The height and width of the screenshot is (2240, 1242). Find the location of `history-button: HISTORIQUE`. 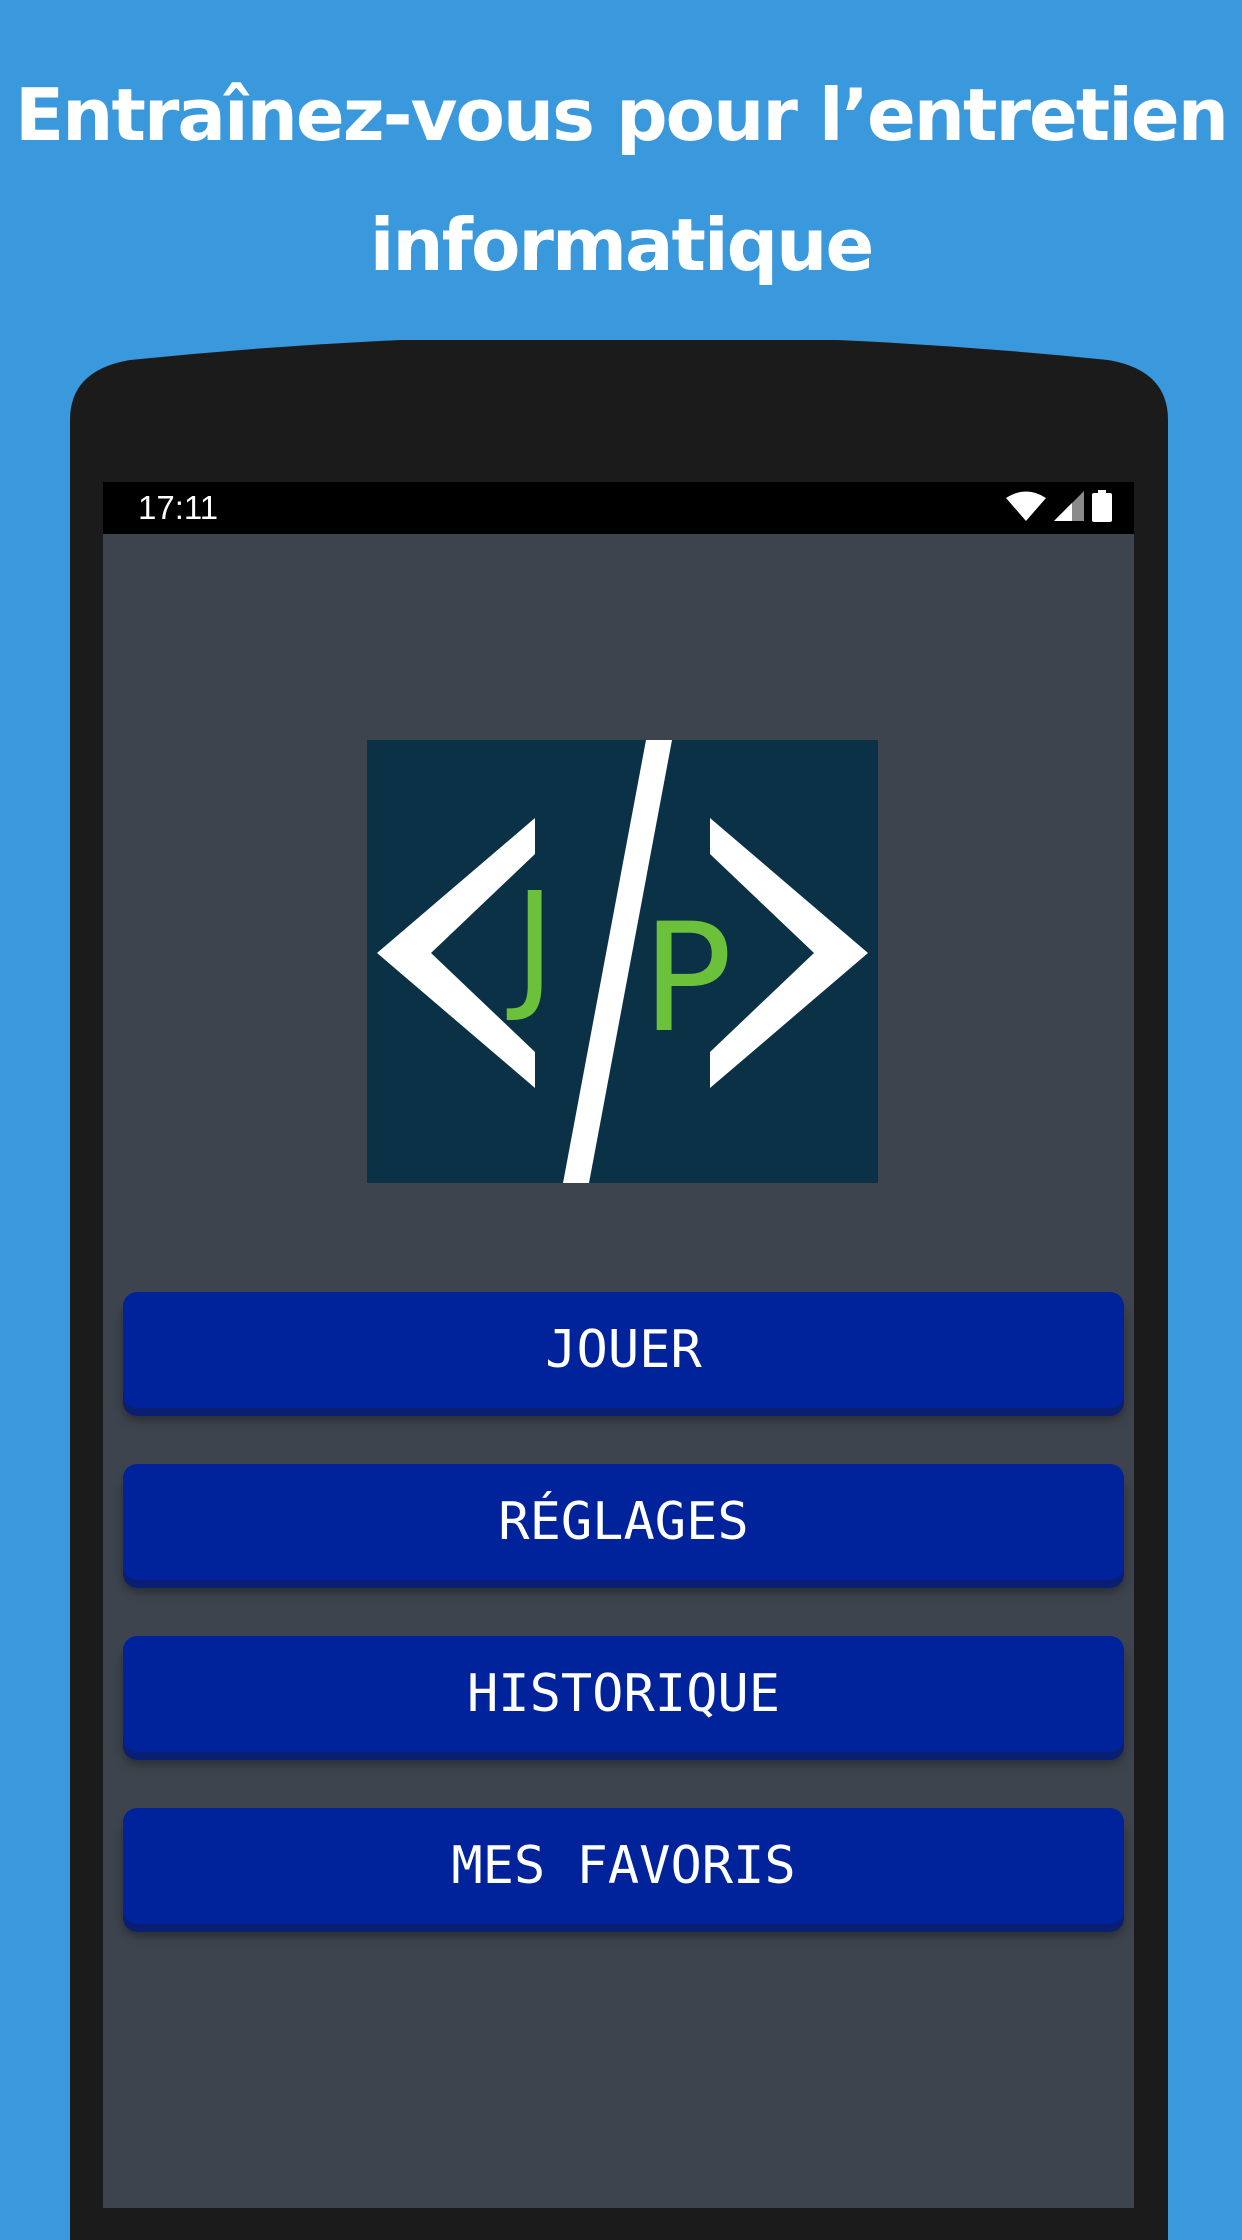

history-button: HISTORIQUE is located at coordinates (623, 1694).